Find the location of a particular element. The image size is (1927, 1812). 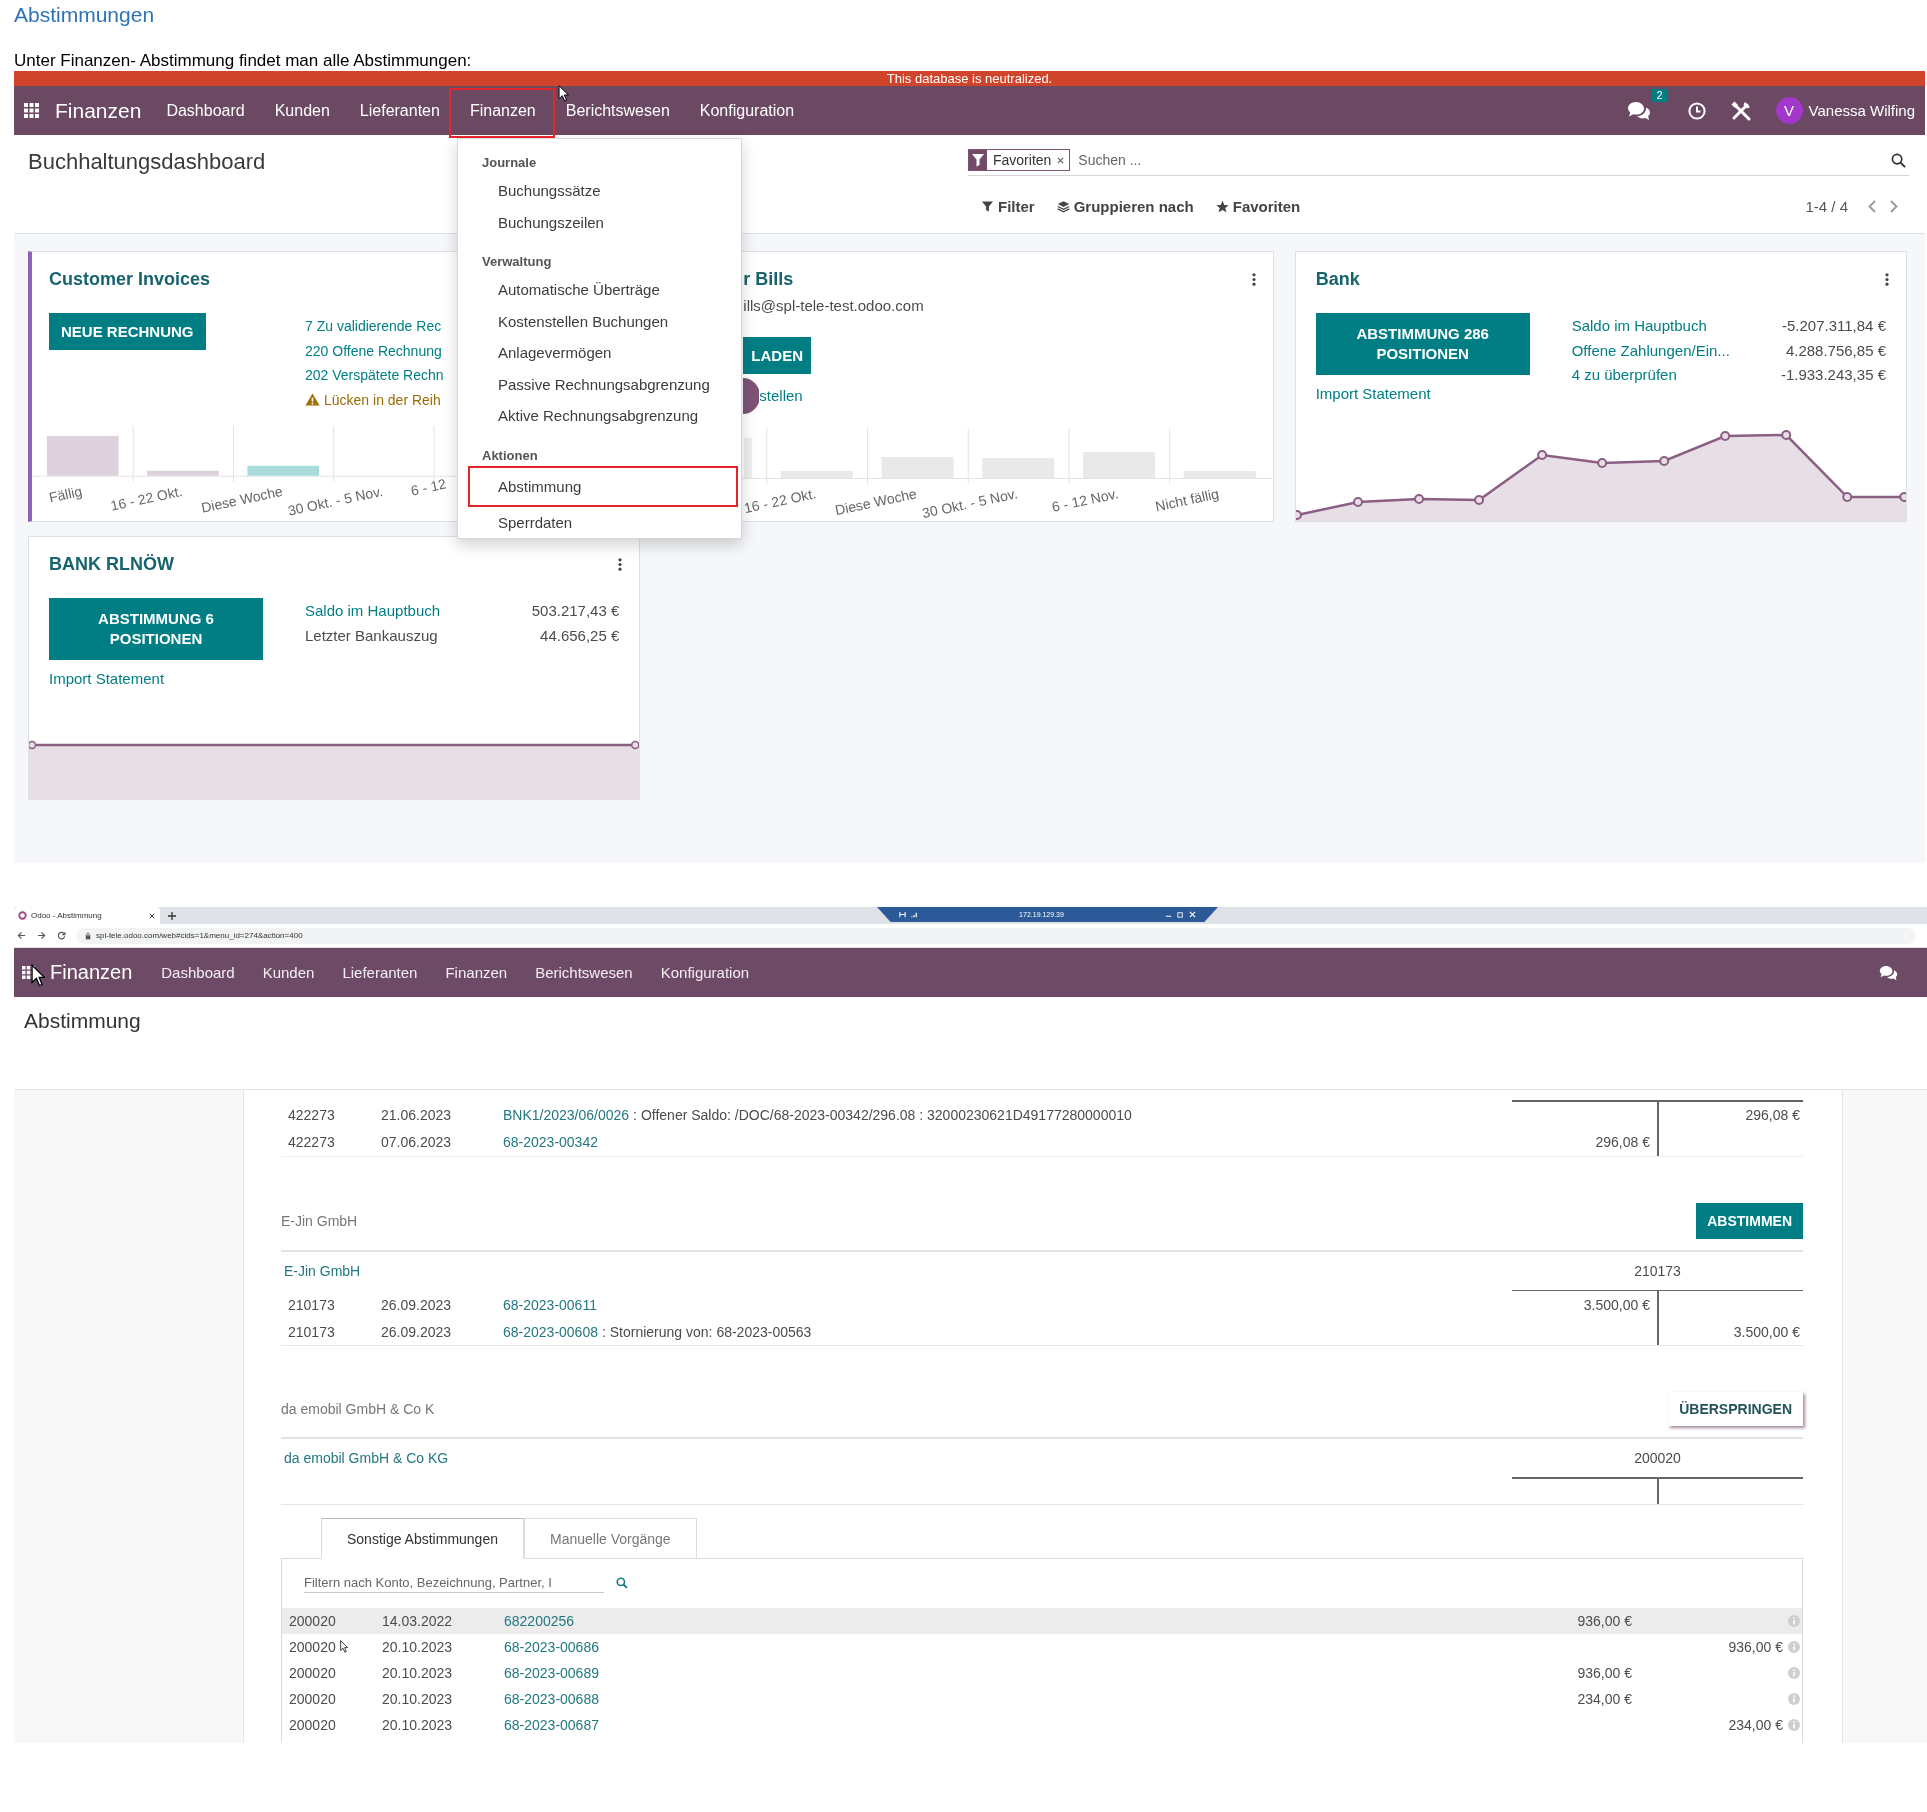

card-link: 7 Zu validierende Rec is located at coordinates (373, 326).